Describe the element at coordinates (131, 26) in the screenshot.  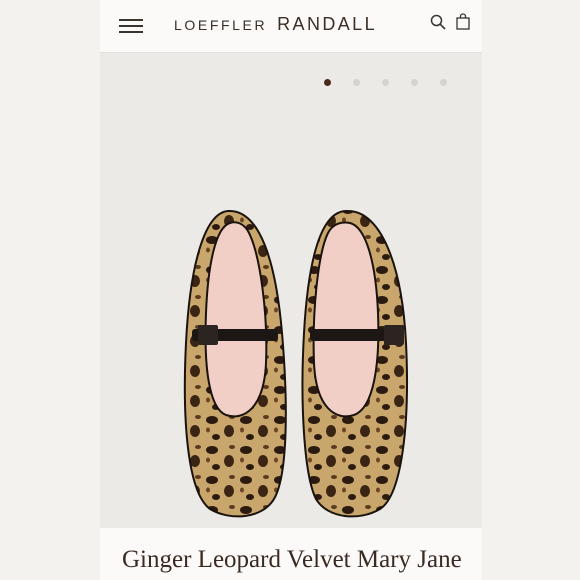
I see `hamburger-menu-icon` at that location.